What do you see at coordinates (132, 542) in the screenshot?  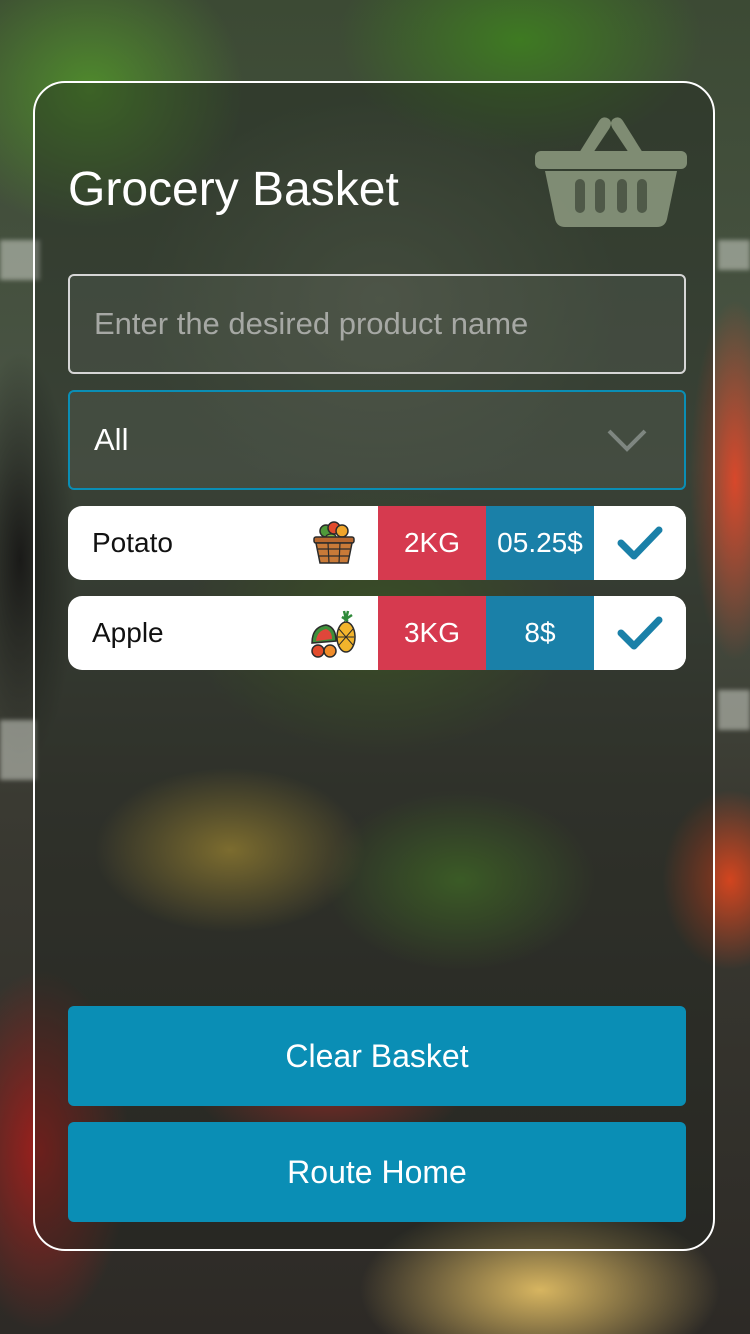 I see `item-name: Potato` at bounding box center [132, 542].